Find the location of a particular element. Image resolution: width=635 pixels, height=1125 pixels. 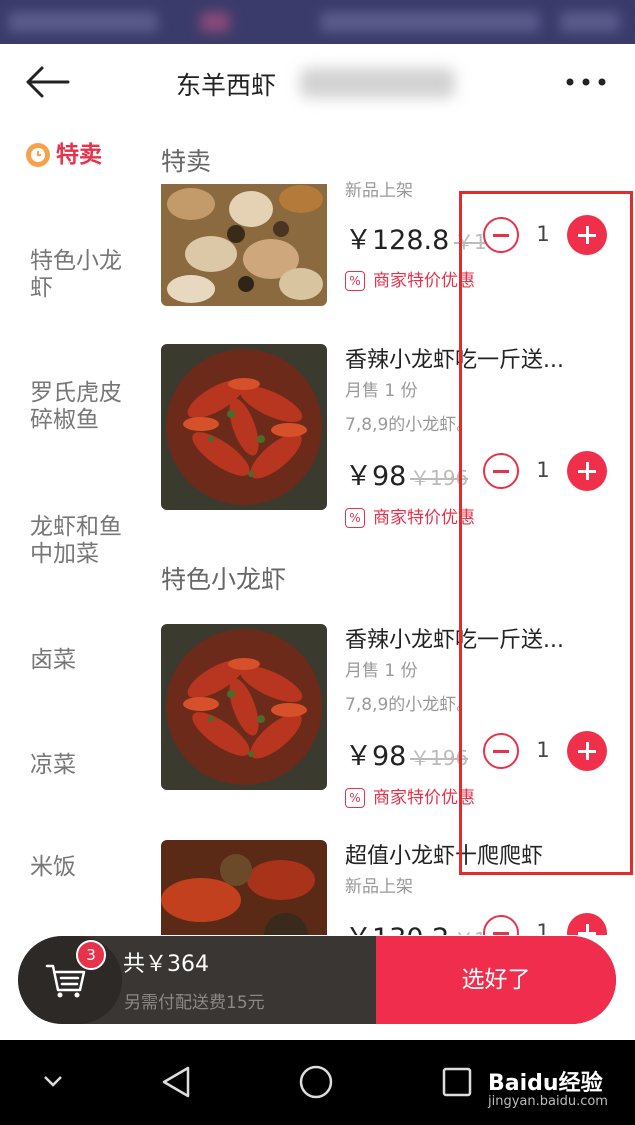

more-icon is located at coordinates (586, 82).